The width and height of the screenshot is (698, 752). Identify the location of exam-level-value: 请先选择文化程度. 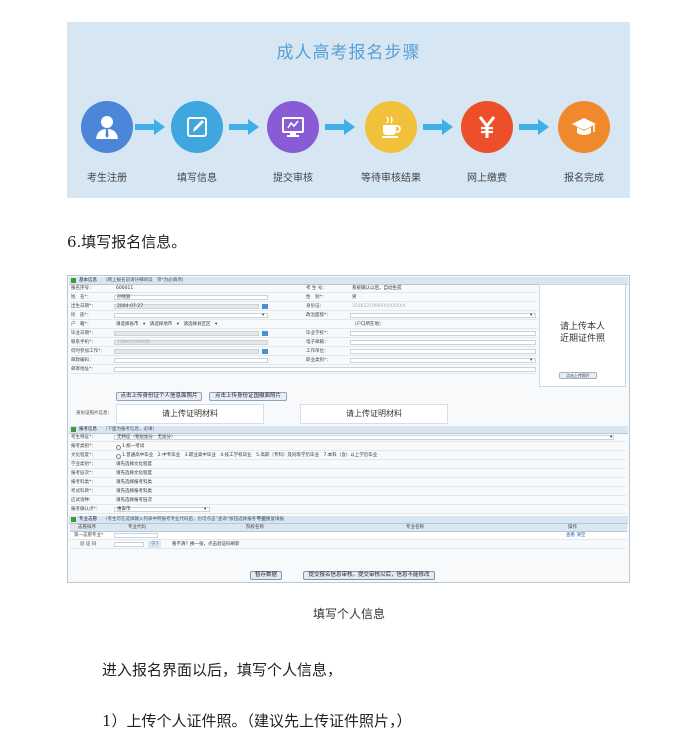
(134, 473).